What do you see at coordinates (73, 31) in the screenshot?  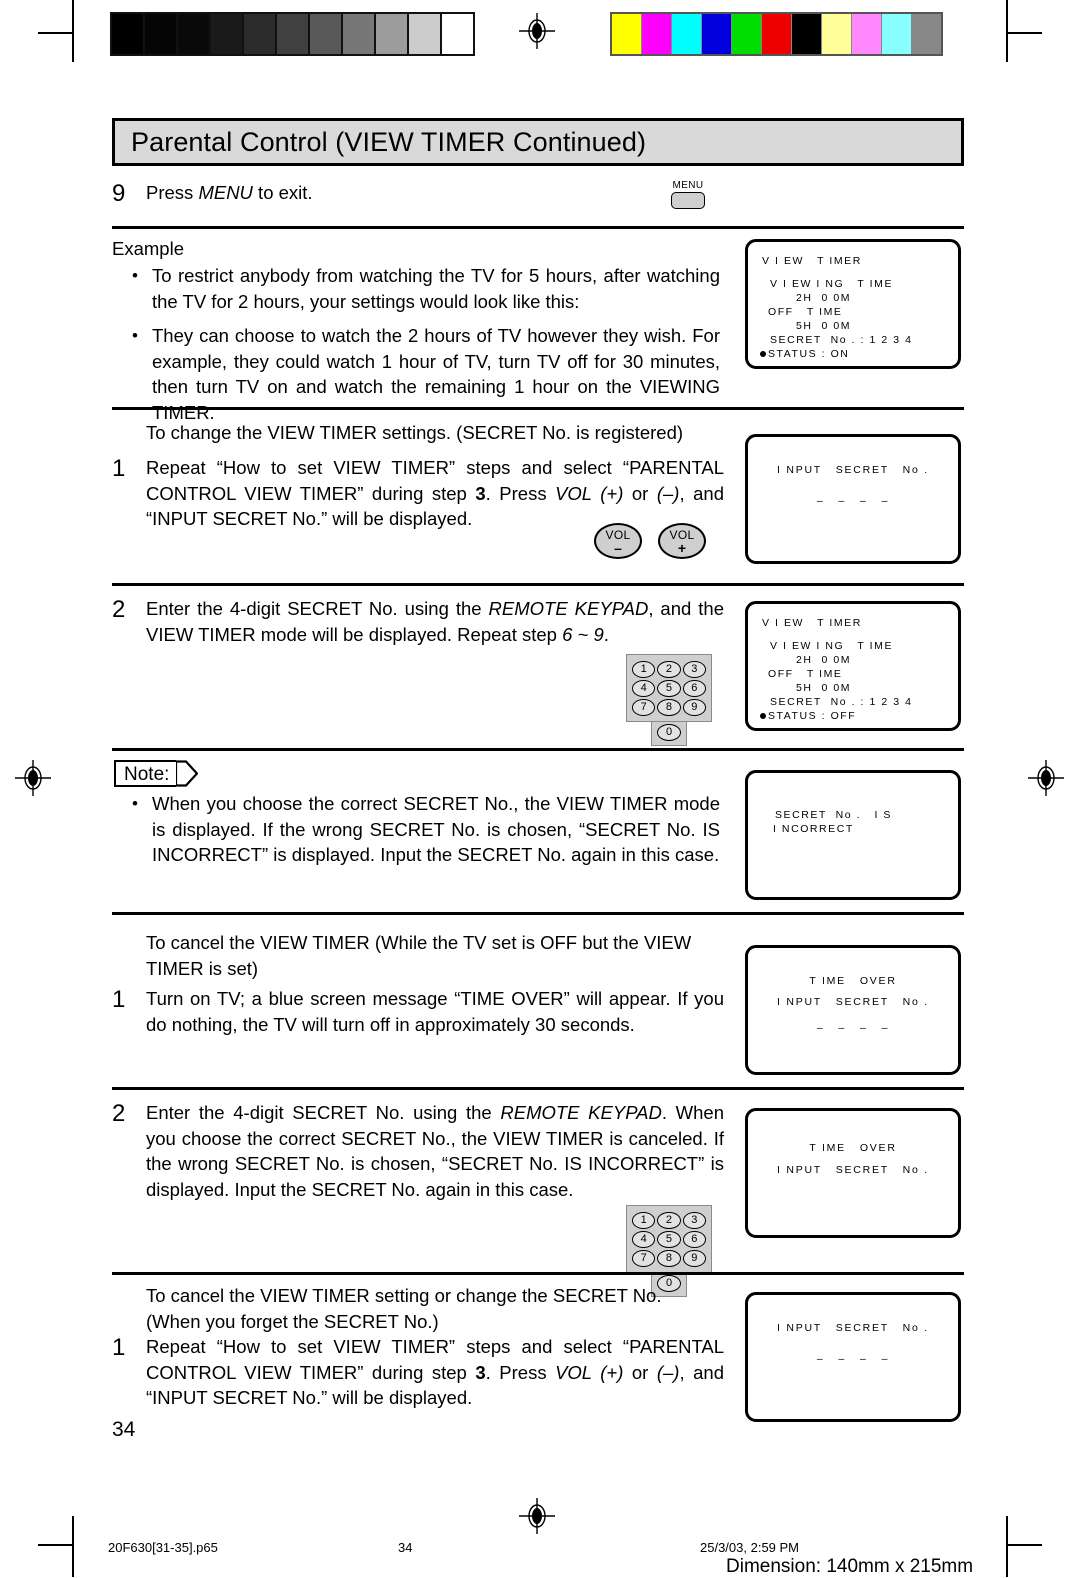 I see `crop-mark-tl-v` at bounding box center [73, 31].